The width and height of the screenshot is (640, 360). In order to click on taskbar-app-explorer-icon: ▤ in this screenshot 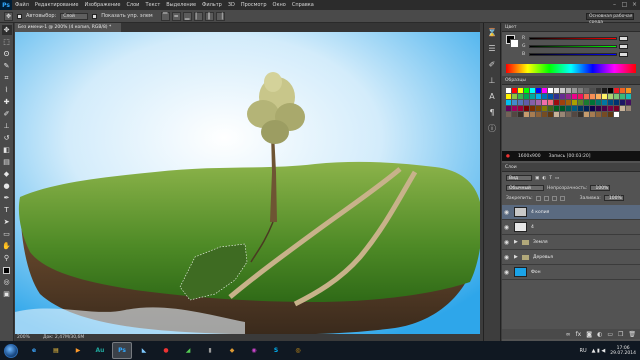, I will do `click(56, 350)`.